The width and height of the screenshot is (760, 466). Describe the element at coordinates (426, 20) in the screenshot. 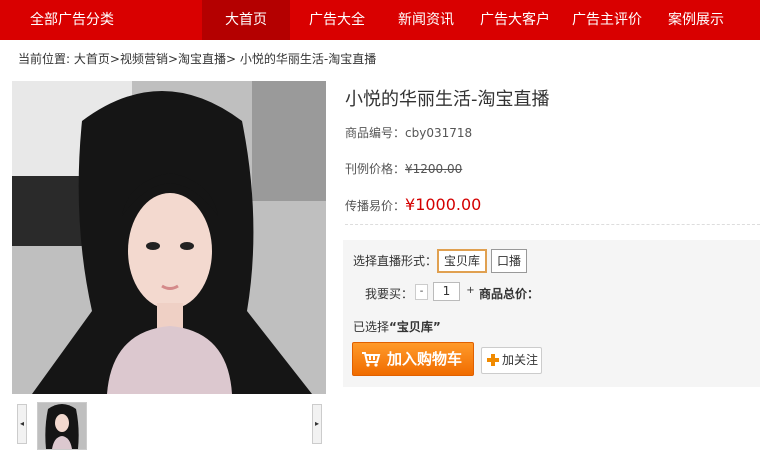

I see `nav-item-news: 新闻资讯` at that location.